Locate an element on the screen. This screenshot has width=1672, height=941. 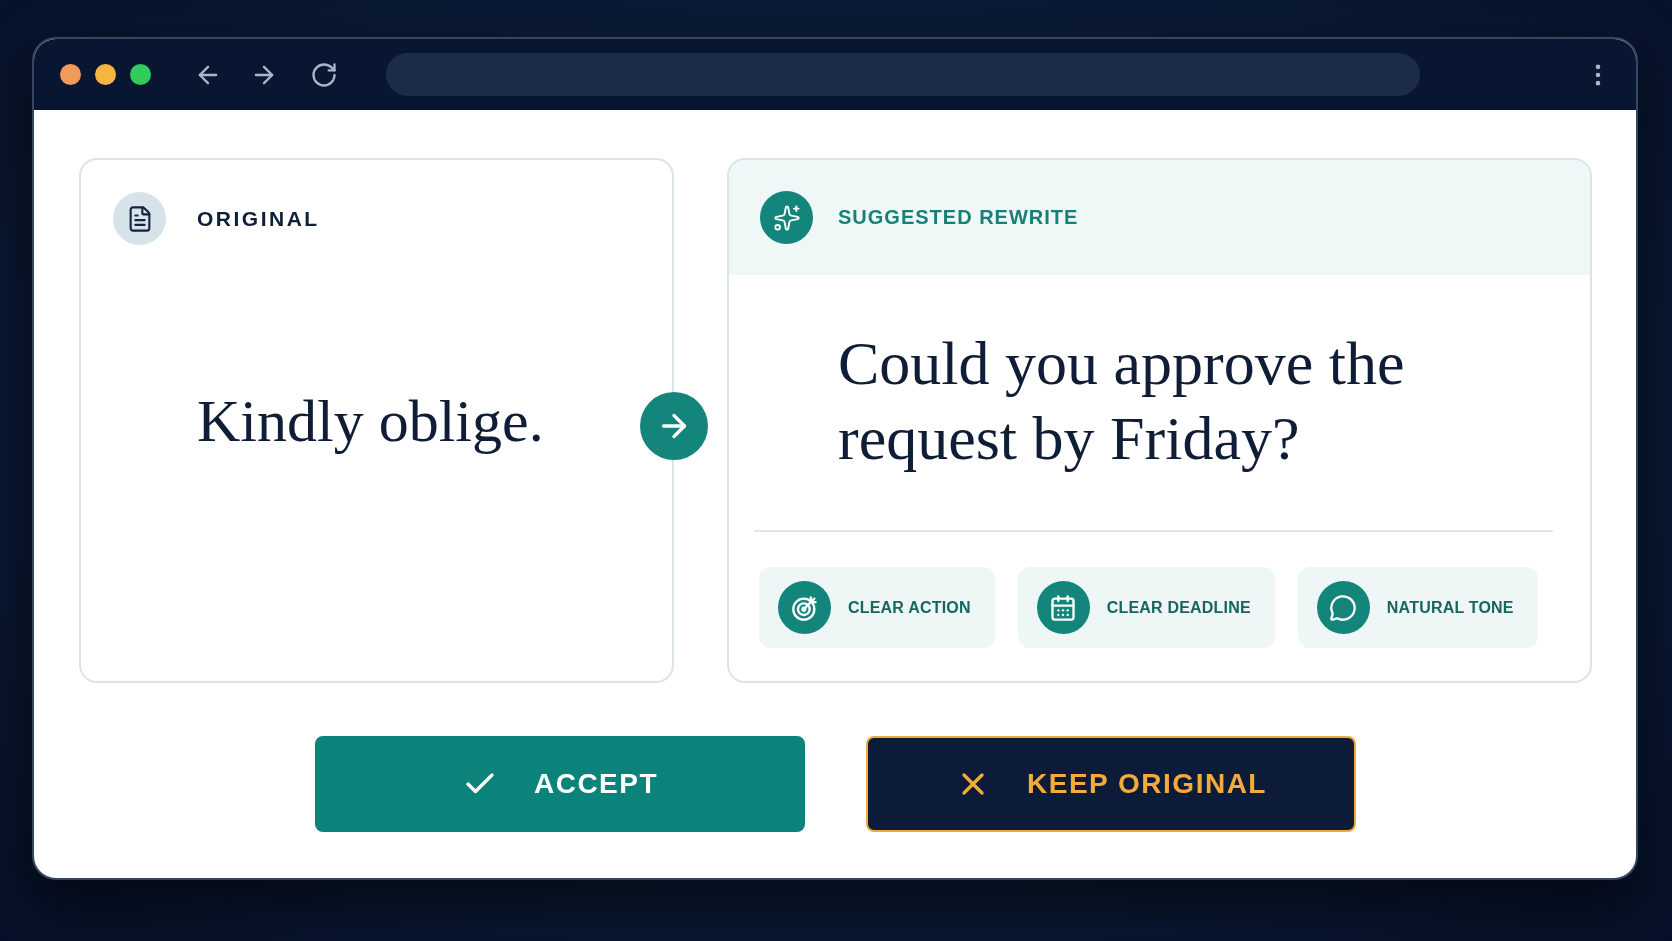
speech-bubble-icon is located at coordinates (1343, 607).